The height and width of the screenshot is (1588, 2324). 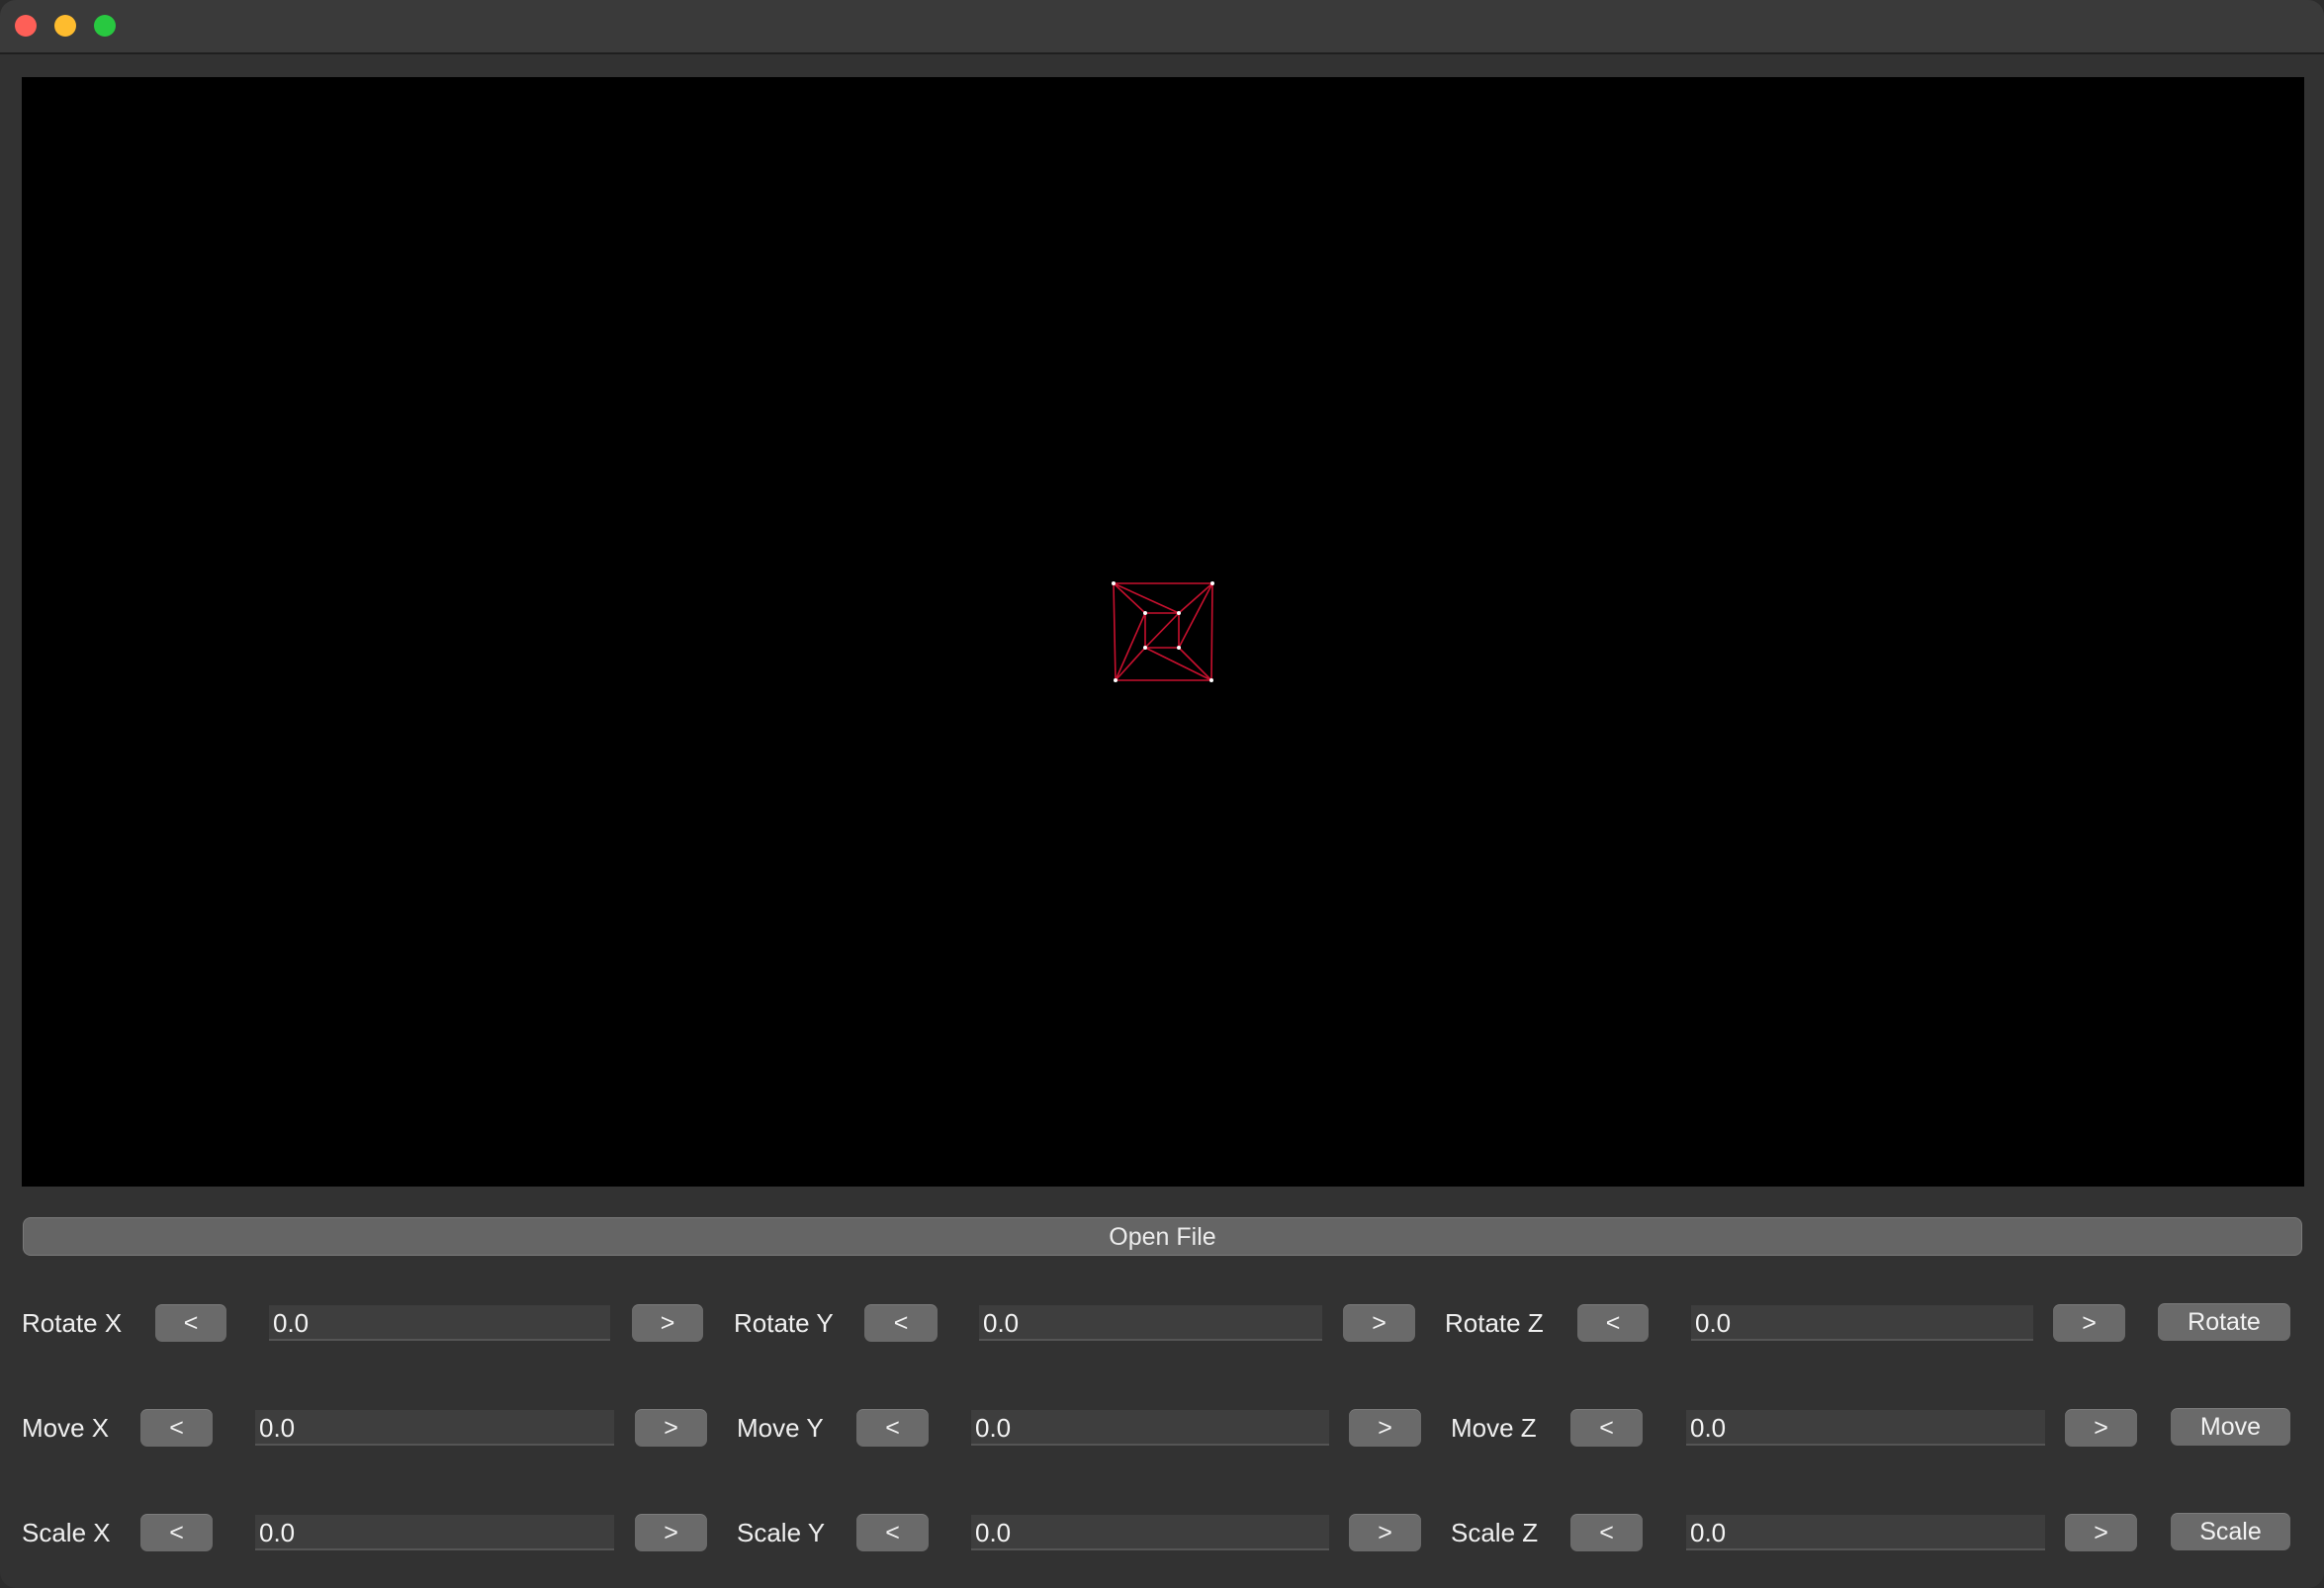 I want to click on move-y-decrement-button: <, so click(x=893, y=1428).